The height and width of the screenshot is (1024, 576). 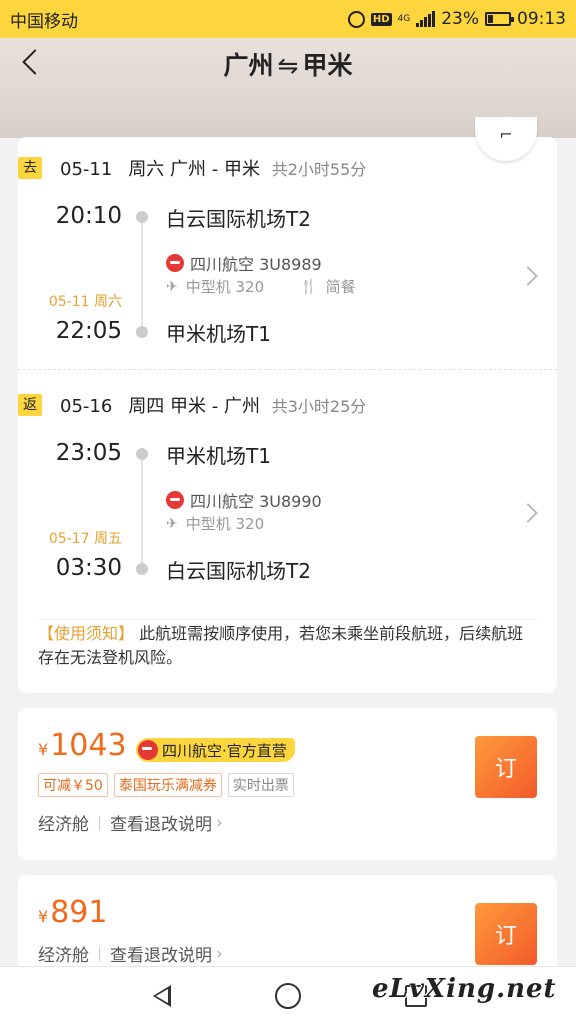 I want to click on discount-tag: 可减￥50, so click(x=73, y=785).